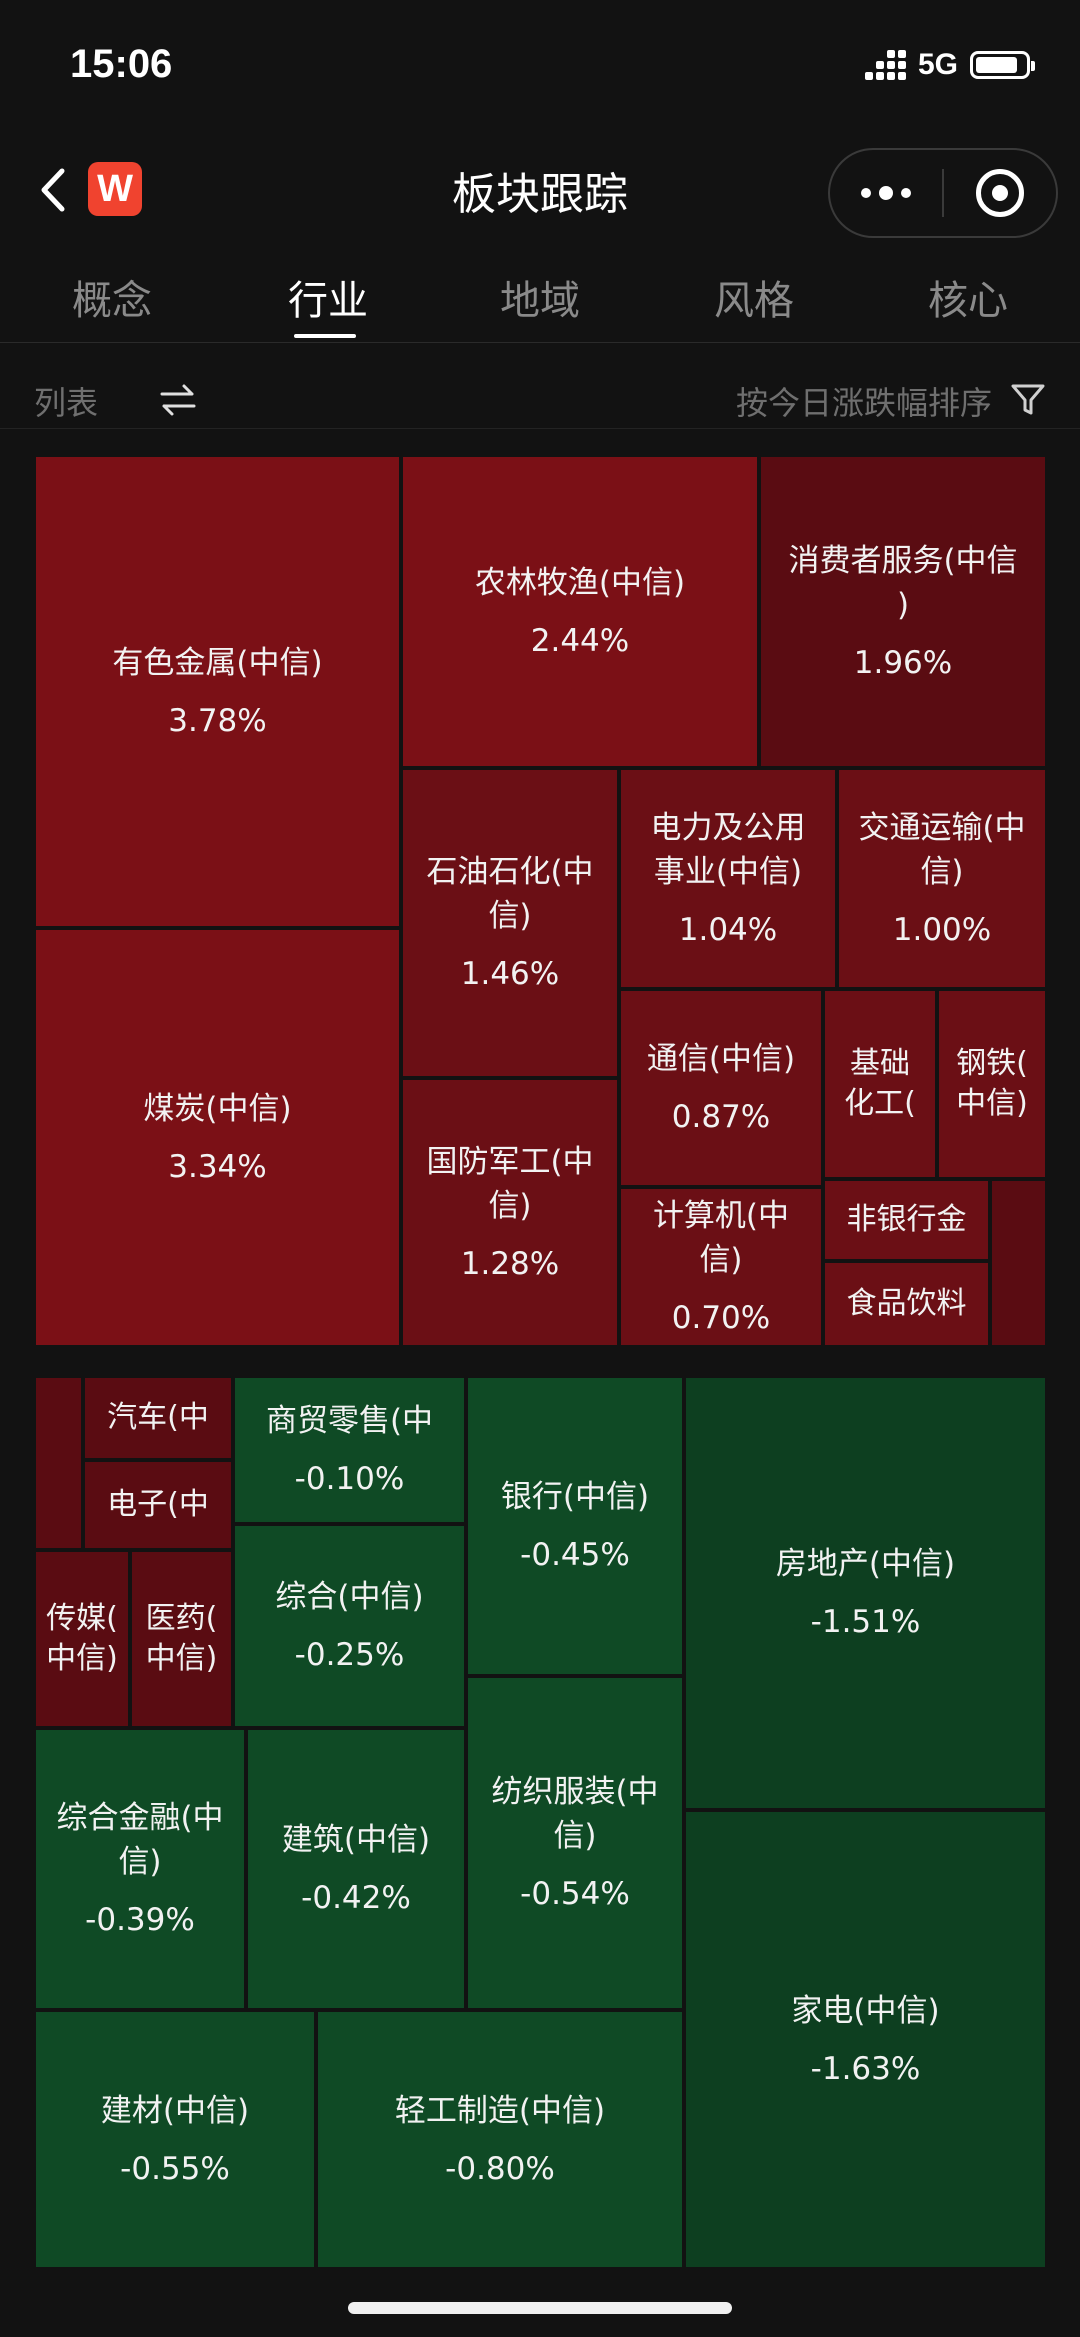 This screenshot has height=2337, width=1080. What do you see at coordinates (865, 1622) in the screenshot?
I see `sector-change: -1.51%` at bounding box center [865, 1622].